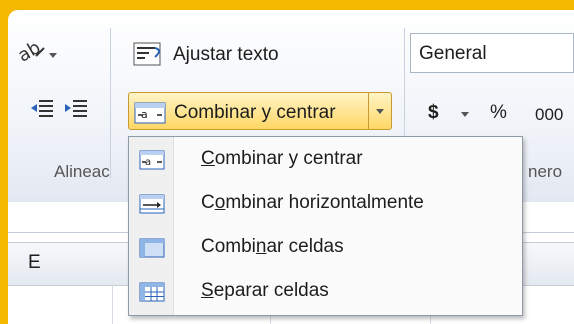 Image resolution: width=574 pixels, height=324 pixels. What do you see at coordinates (282, 158) in the screenshot?
I see `menu-item-label: Combinar y centrar` at bounding box center [282, 158].